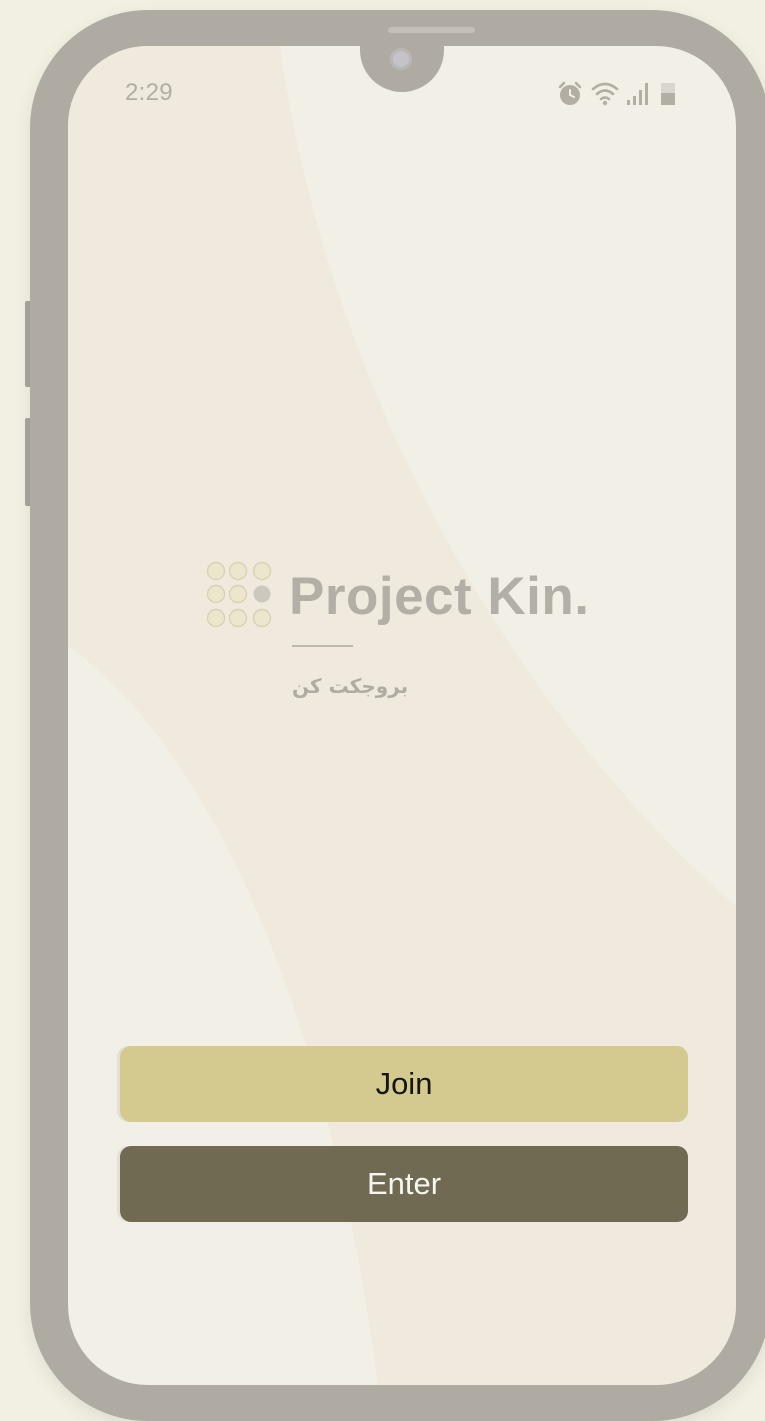 The width and height of the screenshot is (765, 1421). I want to click on front-camera, so click(401, 59).